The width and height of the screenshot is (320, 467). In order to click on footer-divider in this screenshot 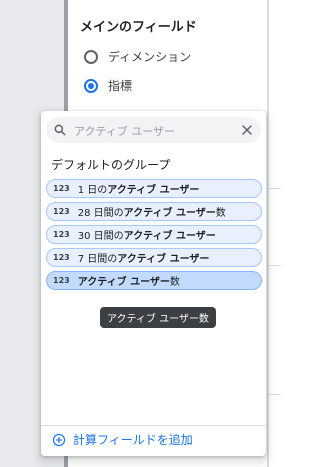, I will do `click(153, 425)`.